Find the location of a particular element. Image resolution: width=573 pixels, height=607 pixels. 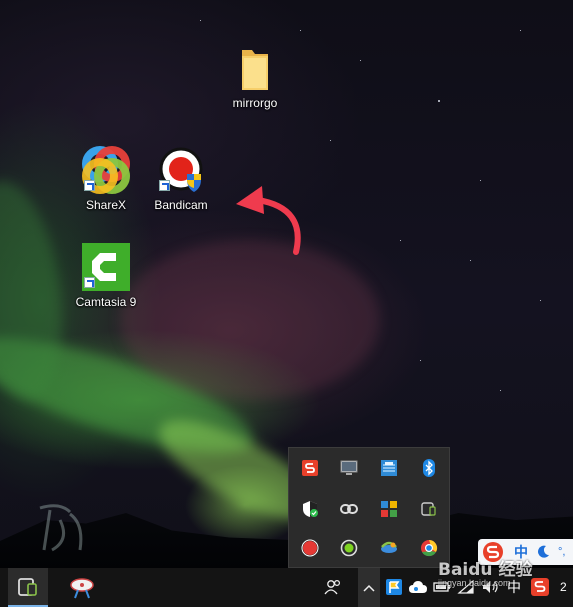

link-chain-icon is located at coordinates (349, 509).